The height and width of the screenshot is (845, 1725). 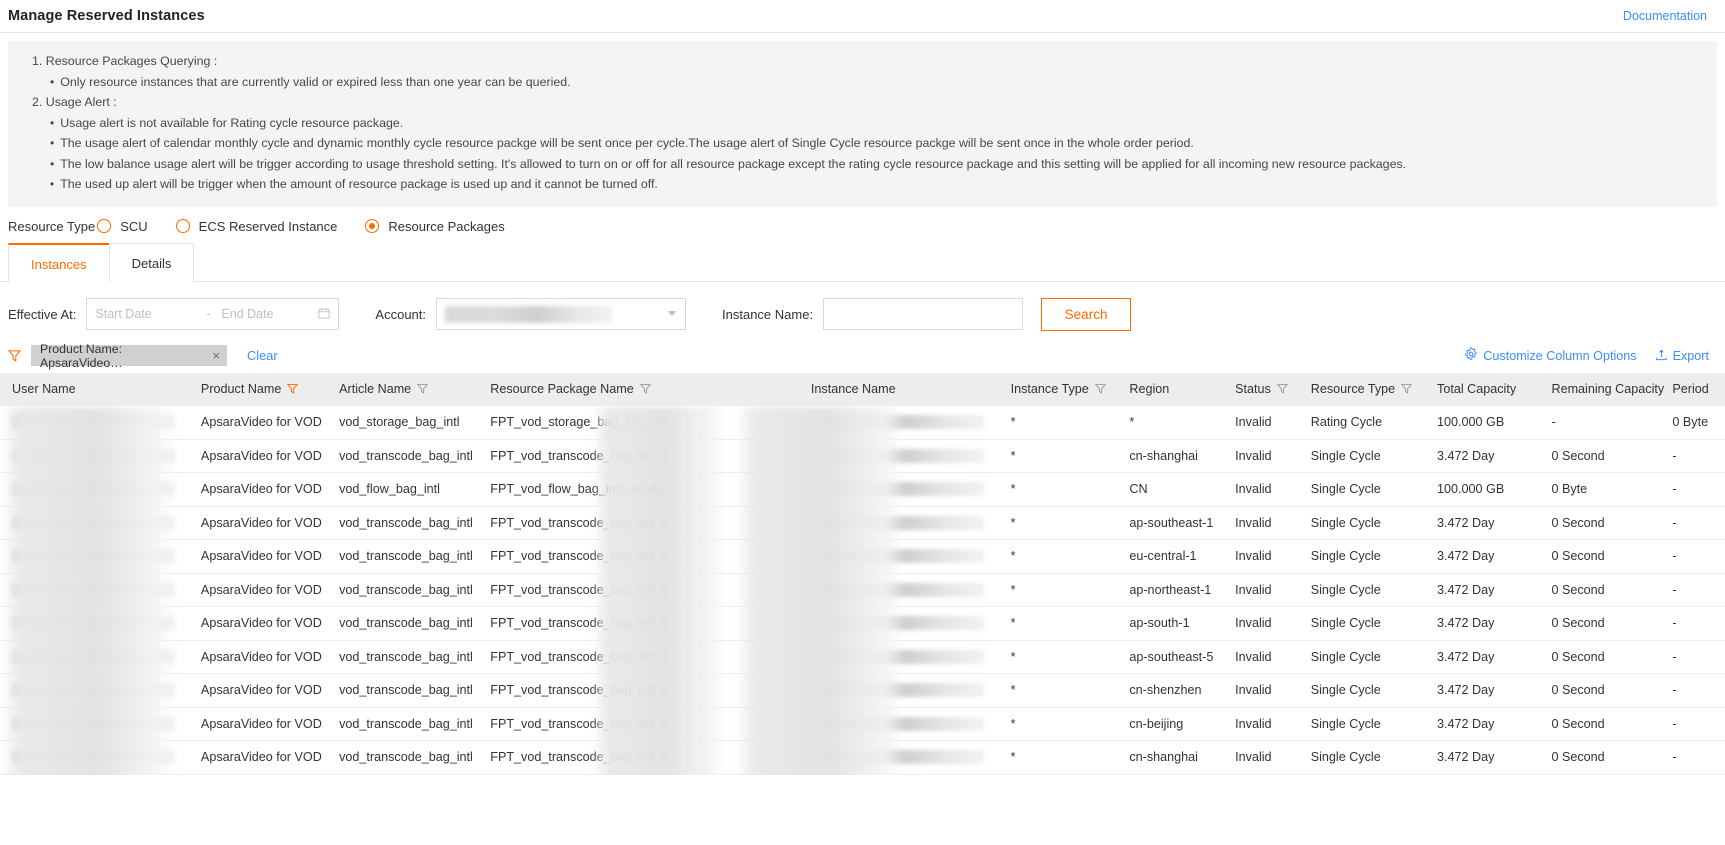 I want to click on export-button: Export, so click(x=1682, y=356).